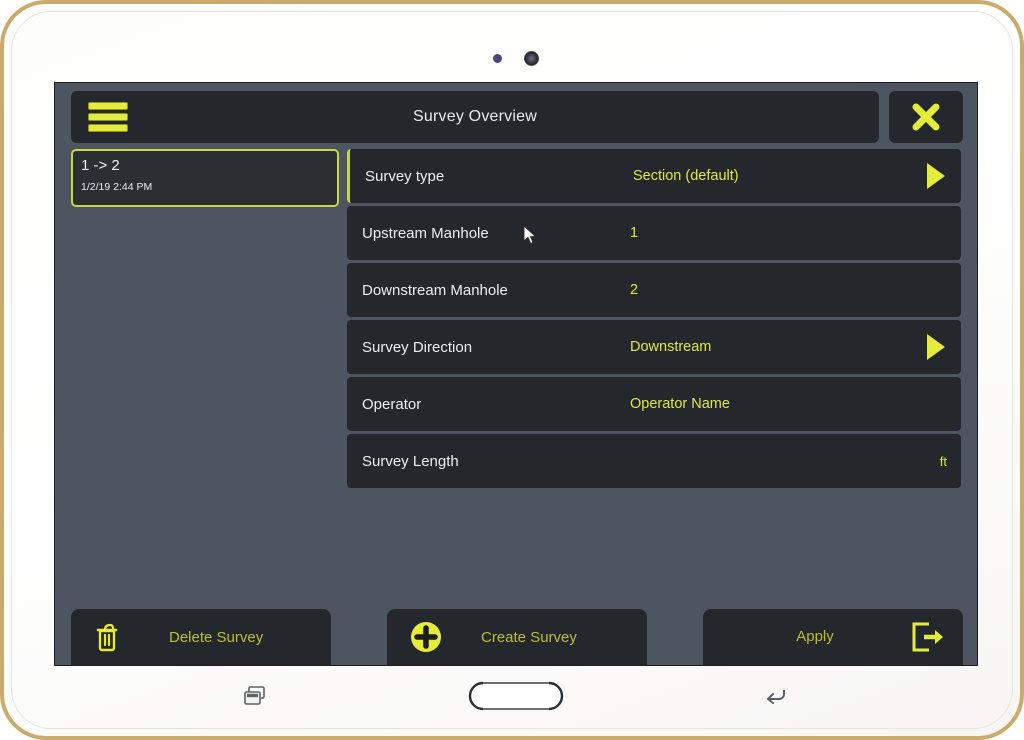  I want to click on title-bar: Survey Overview, so click(475, 117).